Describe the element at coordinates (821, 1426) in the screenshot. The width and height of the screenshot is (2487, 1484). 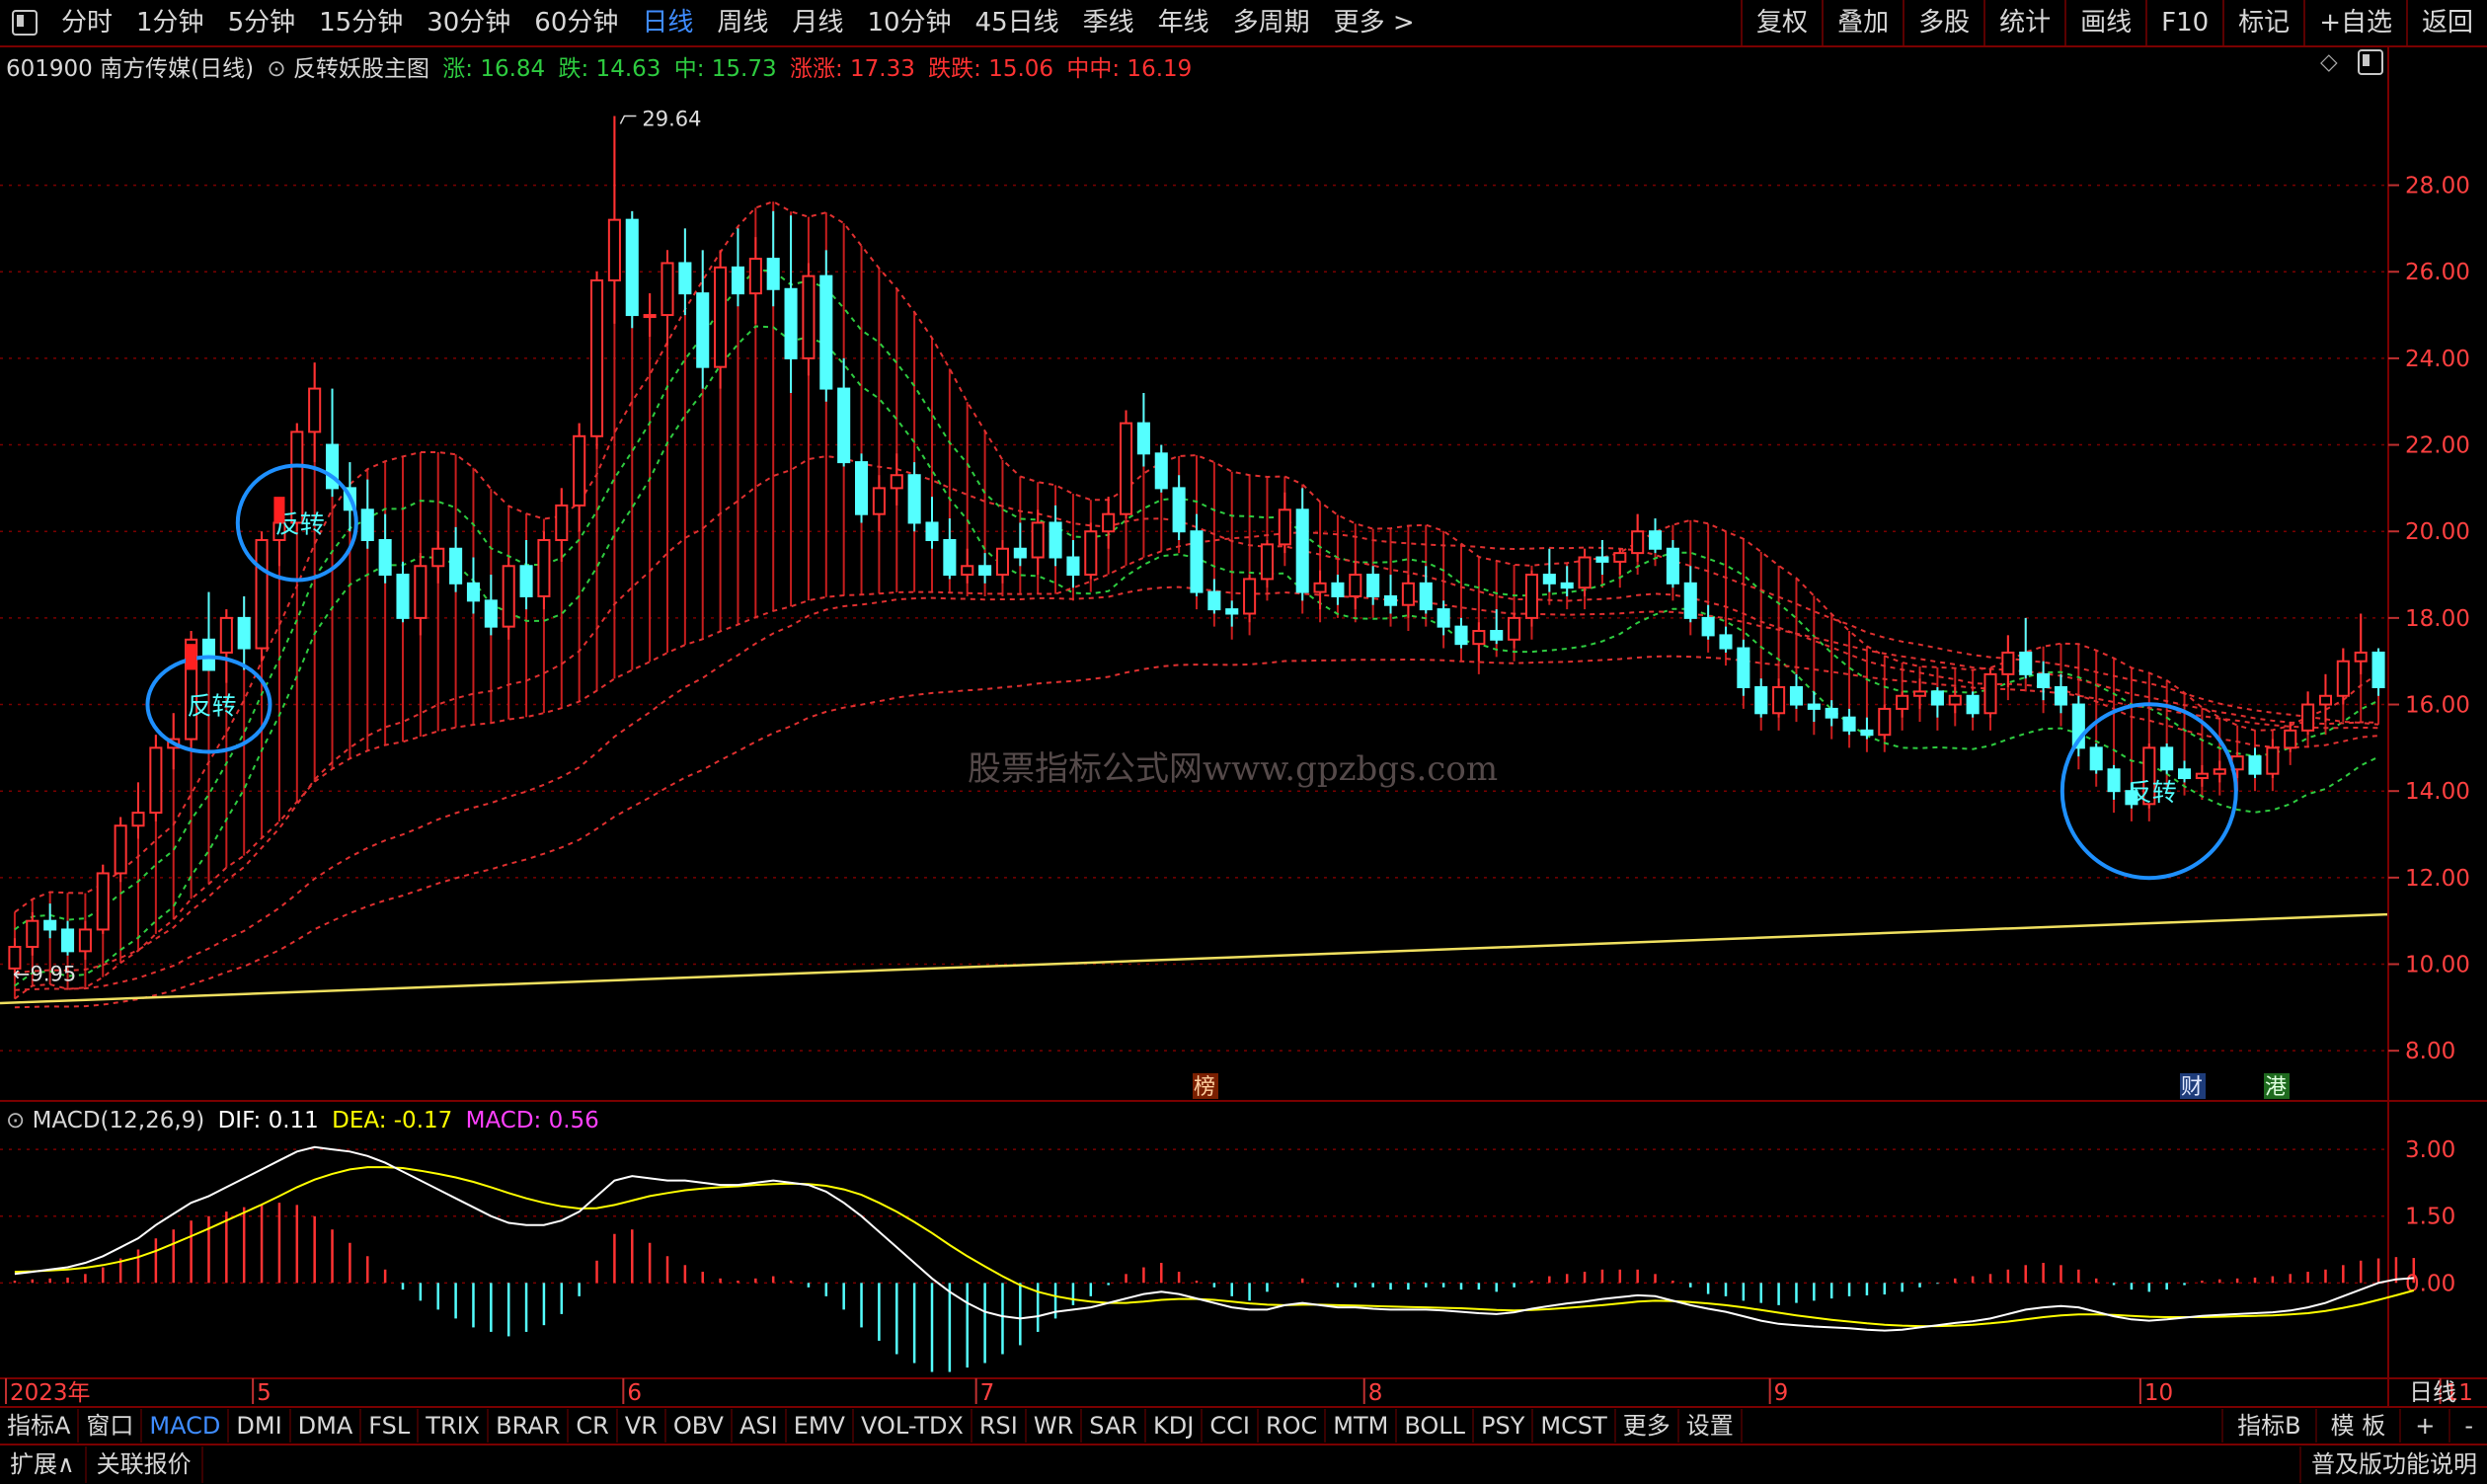
I see `indicator-tab-12: EMV` at that location.